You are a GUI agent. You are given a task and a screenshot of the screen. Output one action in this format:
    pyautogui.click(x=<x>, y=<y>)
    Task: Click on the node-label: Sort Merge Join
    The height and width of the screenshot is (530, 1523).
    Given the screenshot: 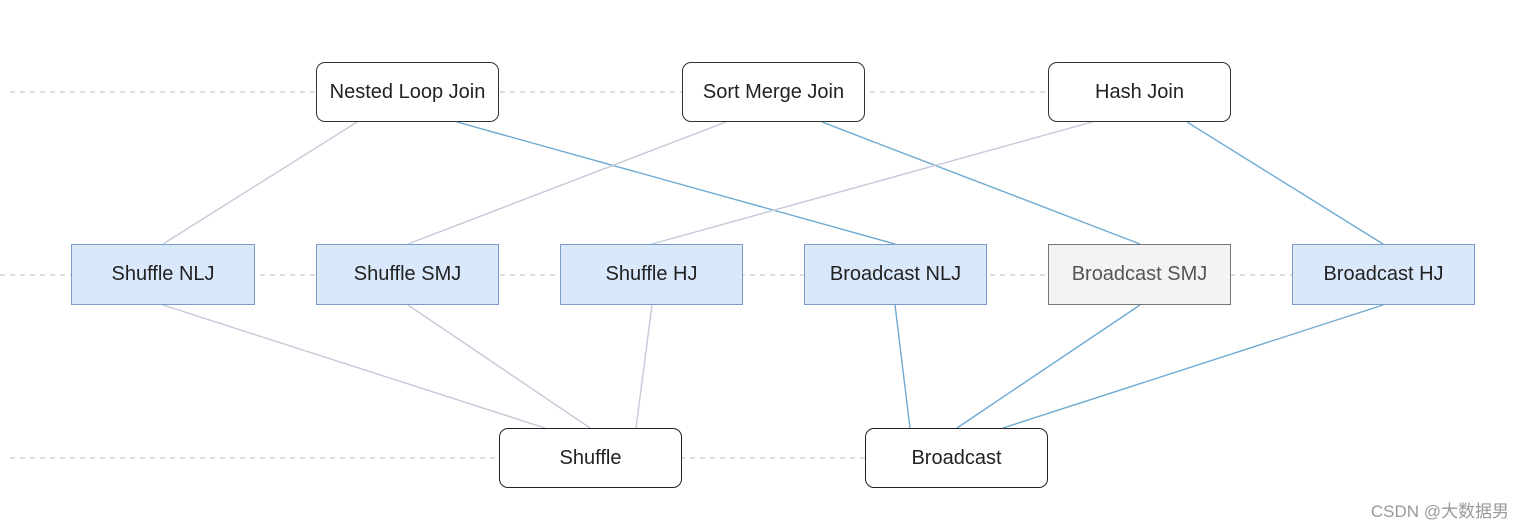 What is the action you would take?
    pyautogui.click(x=773, y=91)
    